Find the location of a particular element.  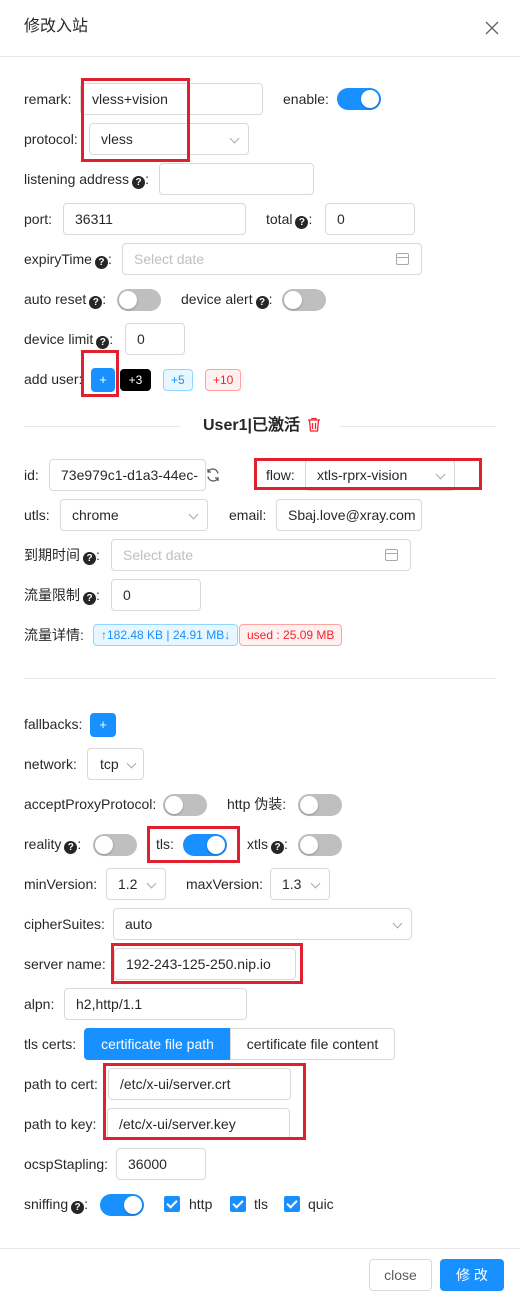

email-label: email: is located at coordinates (248, 515).